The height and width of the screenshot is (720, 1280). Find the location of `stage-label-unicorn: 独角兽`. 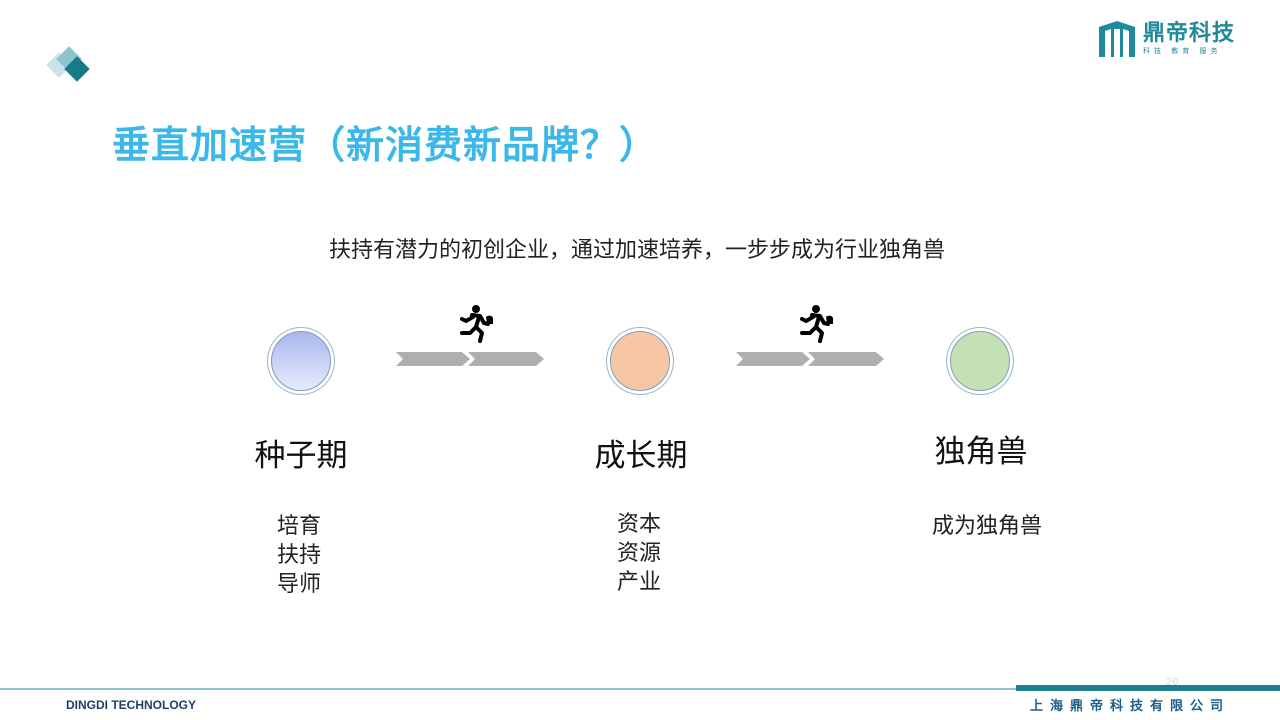

stage-label-unicorn: 独角兽 is located at coordinates (981, 452).